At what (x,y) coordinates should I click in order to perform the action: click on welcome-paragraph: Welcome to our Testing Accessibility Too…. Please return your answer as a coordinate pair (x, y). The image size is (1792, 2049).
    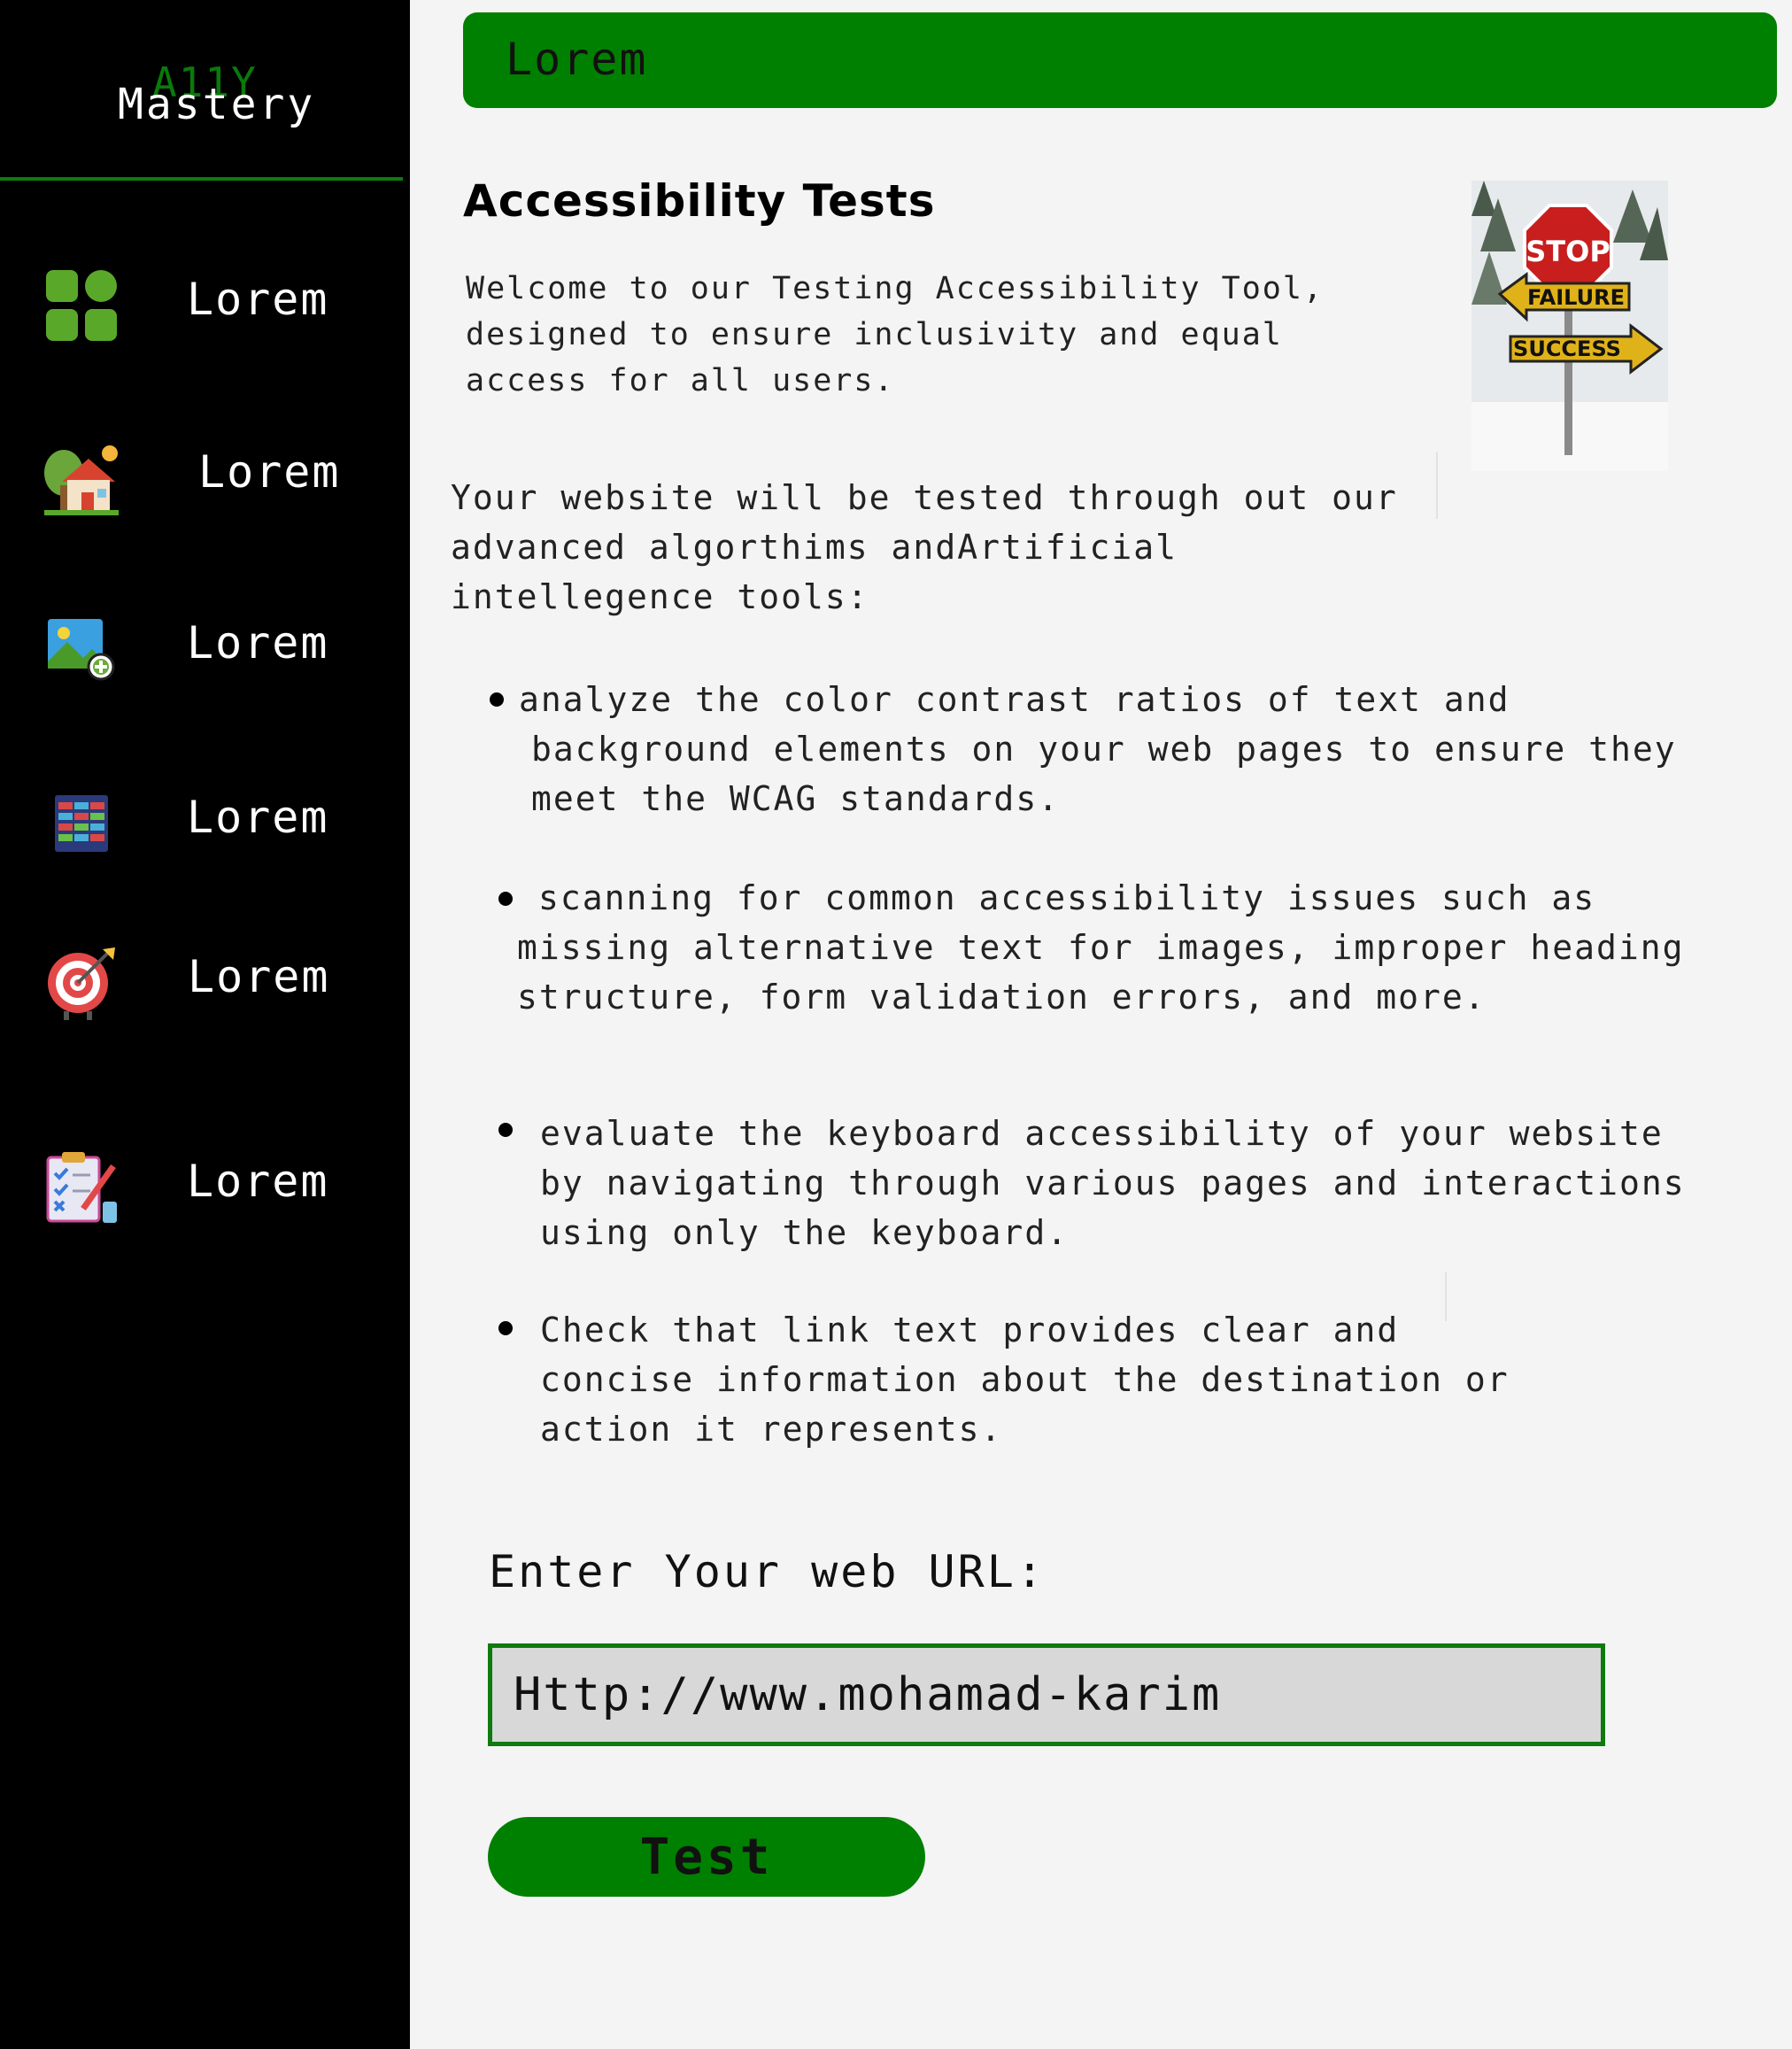
    Looking at the image, I should click on (895, 334).